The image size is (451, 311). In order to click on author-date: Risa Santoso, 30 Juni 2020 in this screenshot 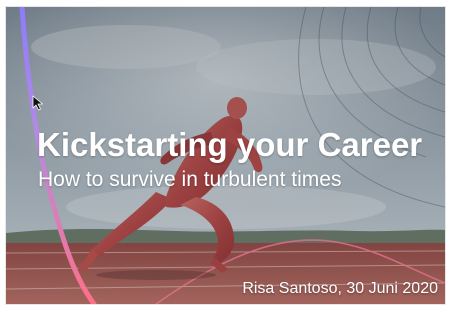, I will do `click(340, 288)`.